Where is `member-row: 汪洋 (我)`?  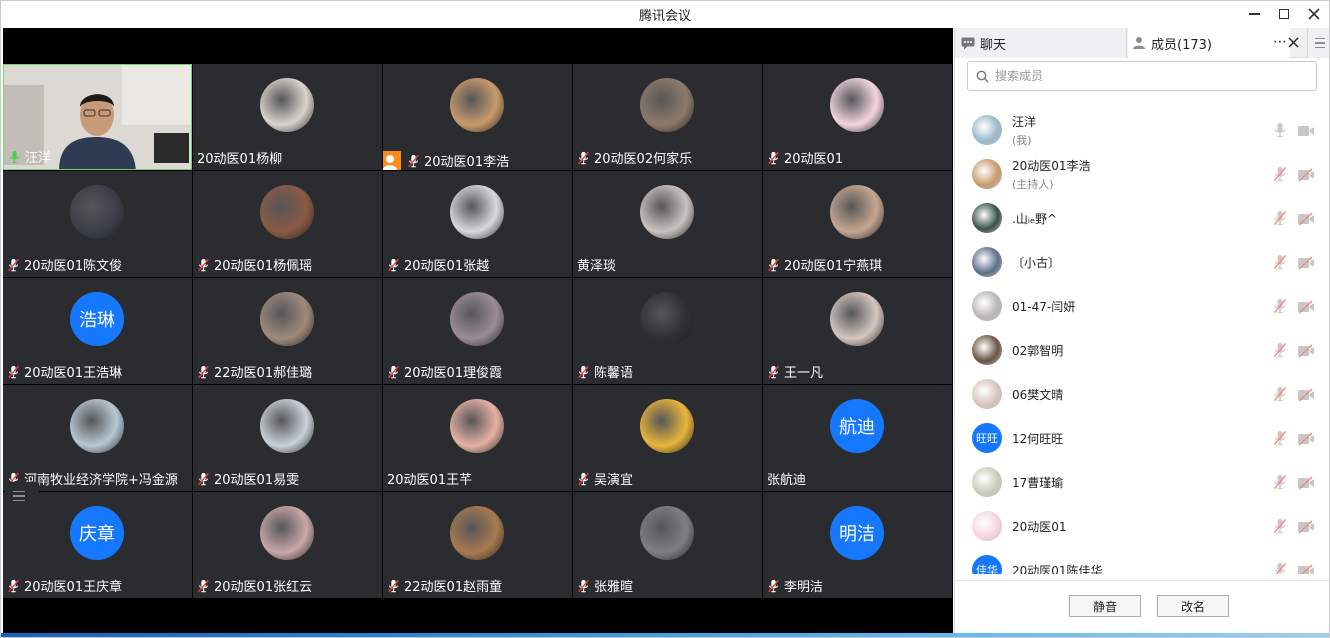
member-row: 汪洋 (我) is located at coordinates (1142, 130).